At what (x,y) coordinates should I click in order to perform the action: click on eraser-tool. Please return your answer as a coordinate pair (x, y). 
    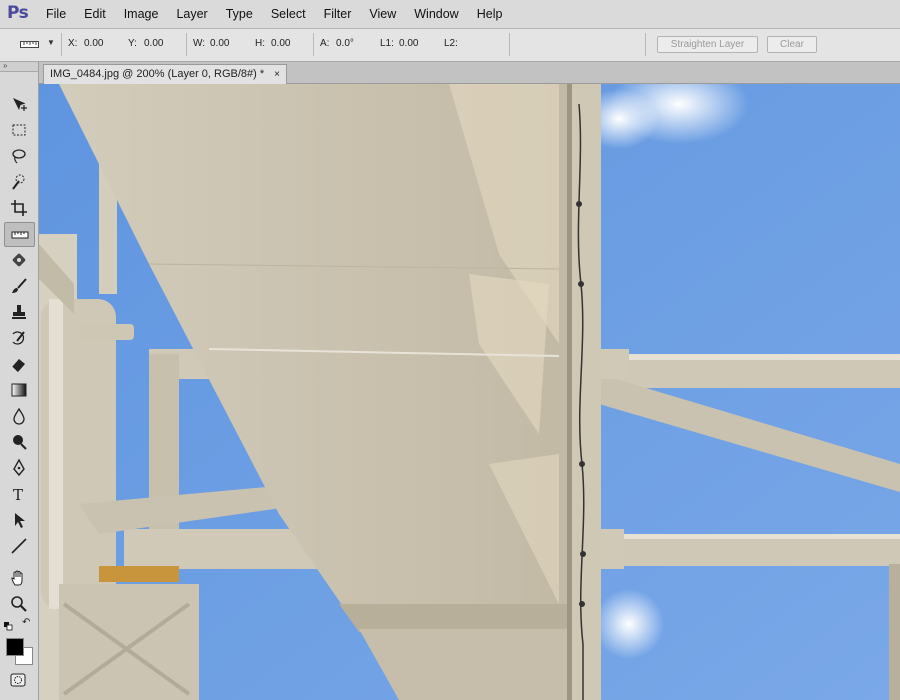
    Looking at the image, I should click on (18, 363).